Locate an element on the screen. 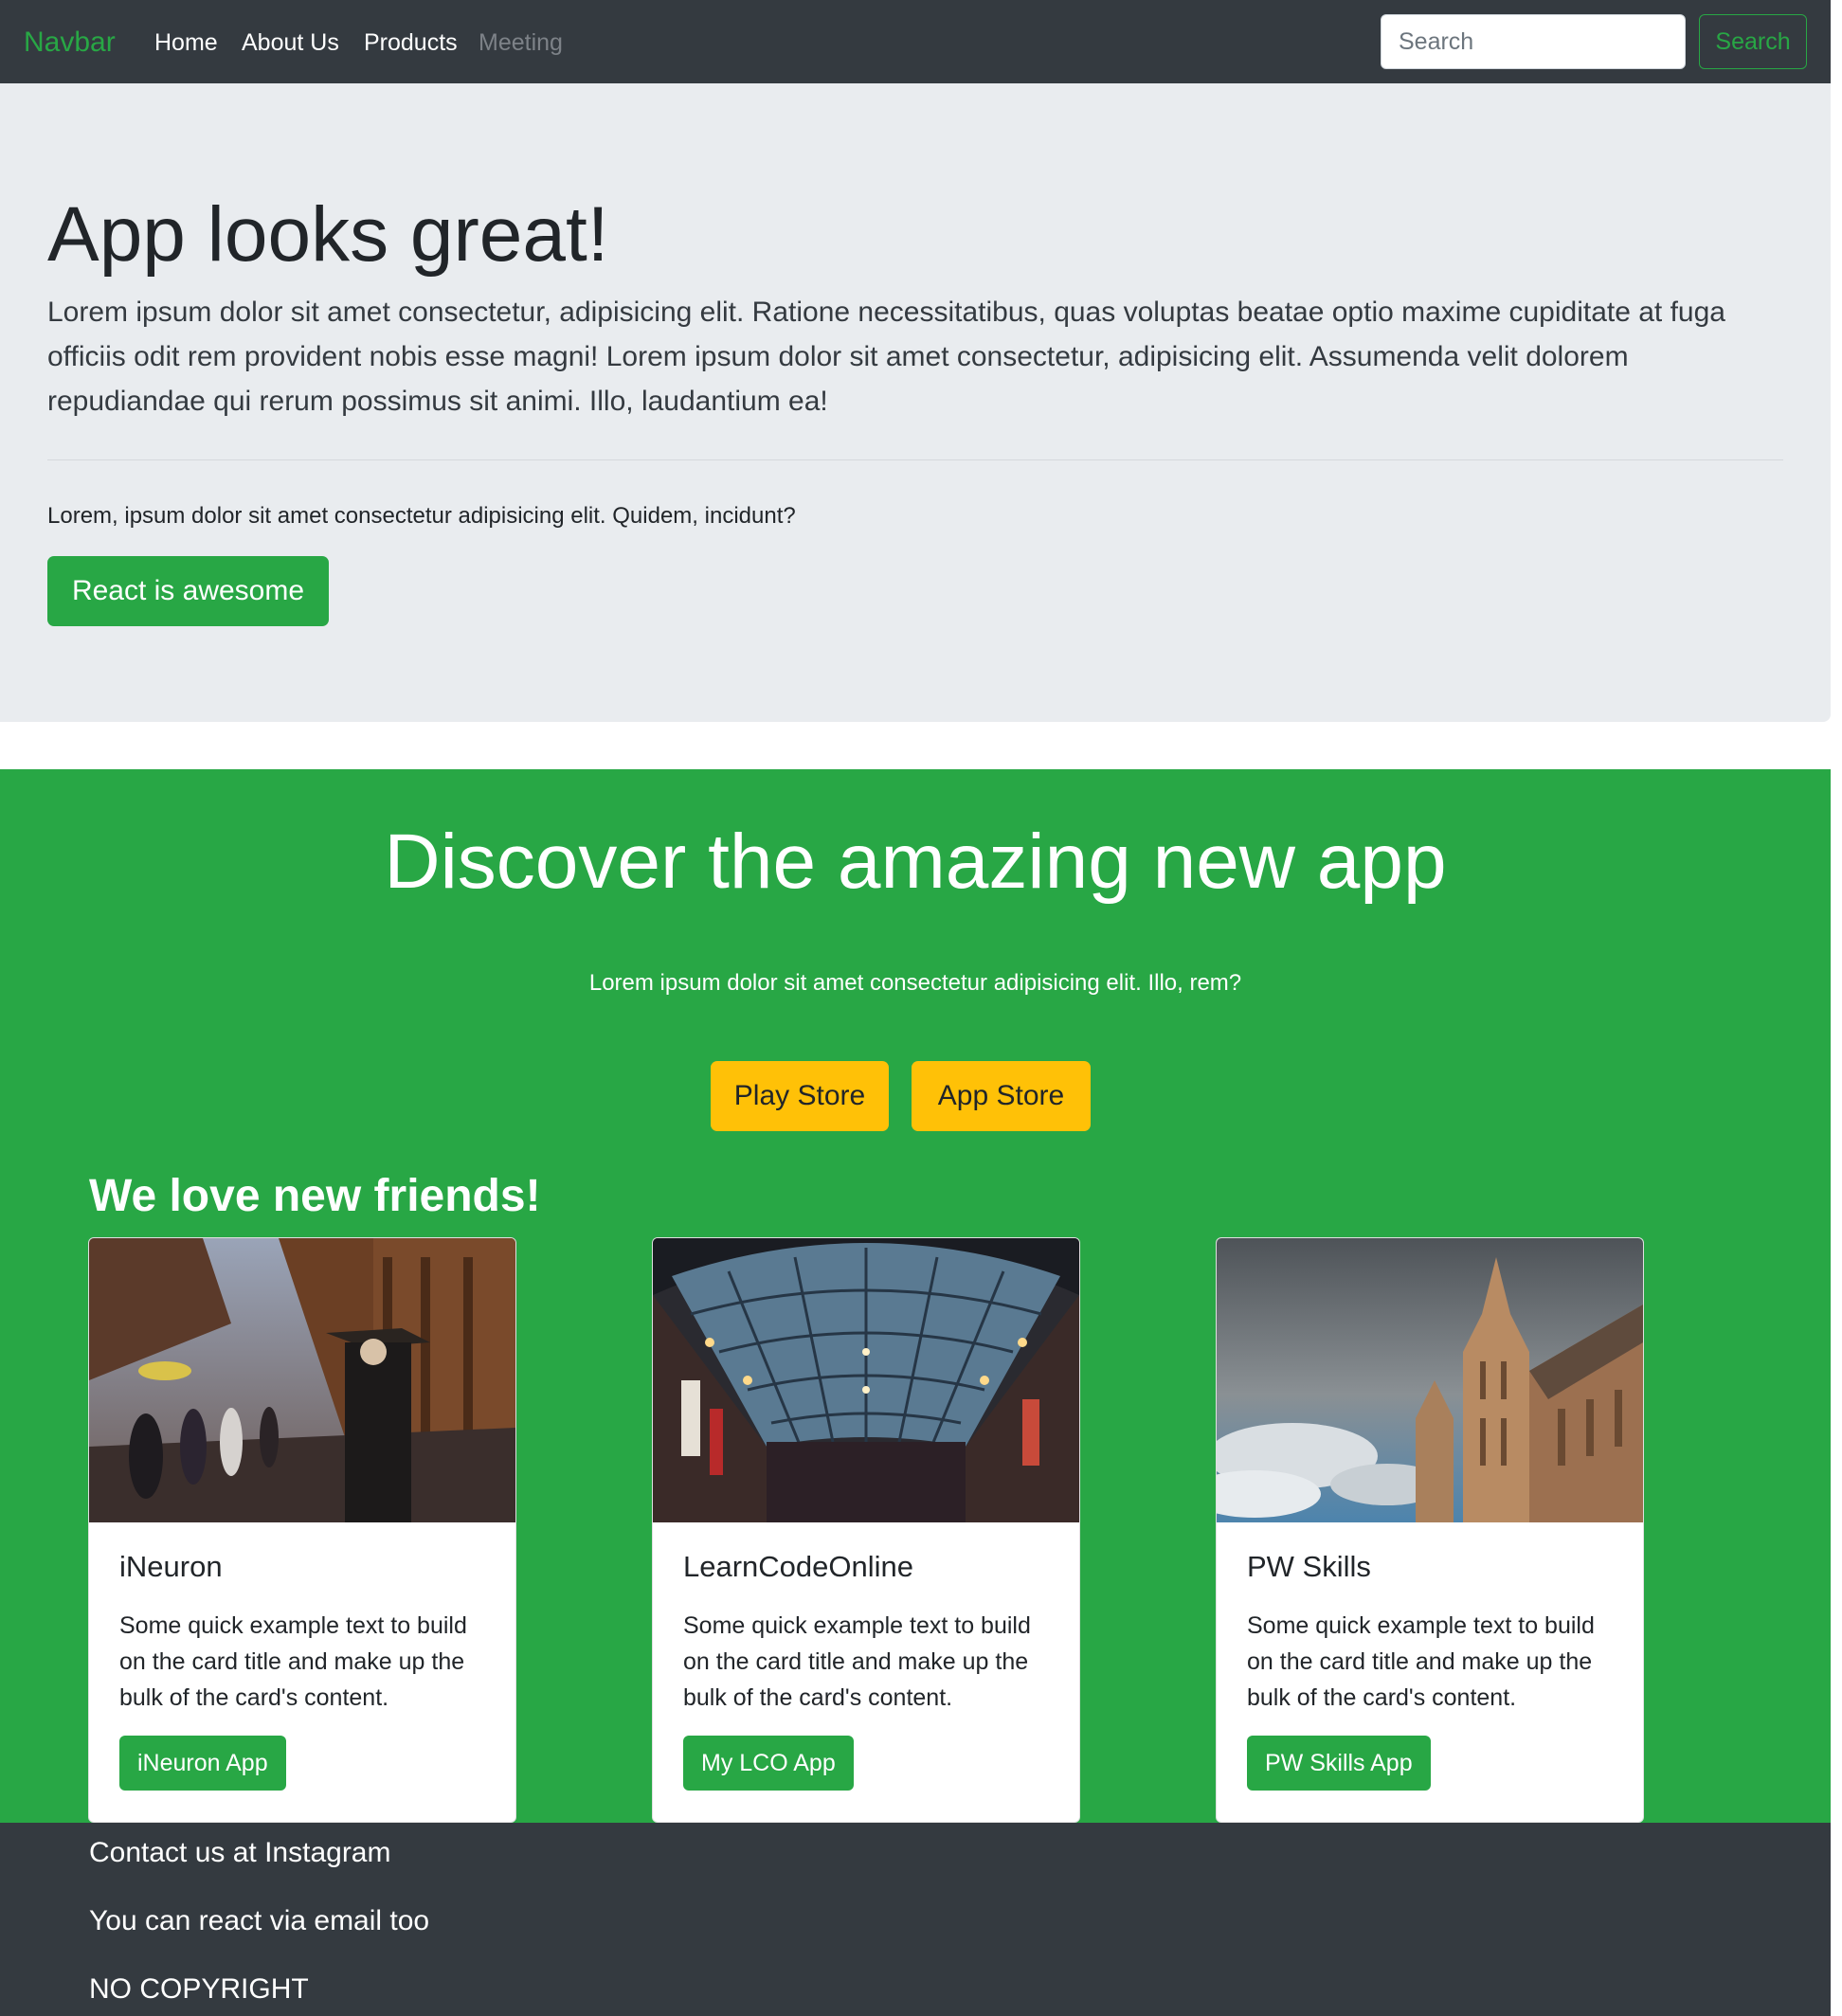 The image size is (1842, 2016). friends-heading: We love new friends! is located at coordinates (315, 1196).